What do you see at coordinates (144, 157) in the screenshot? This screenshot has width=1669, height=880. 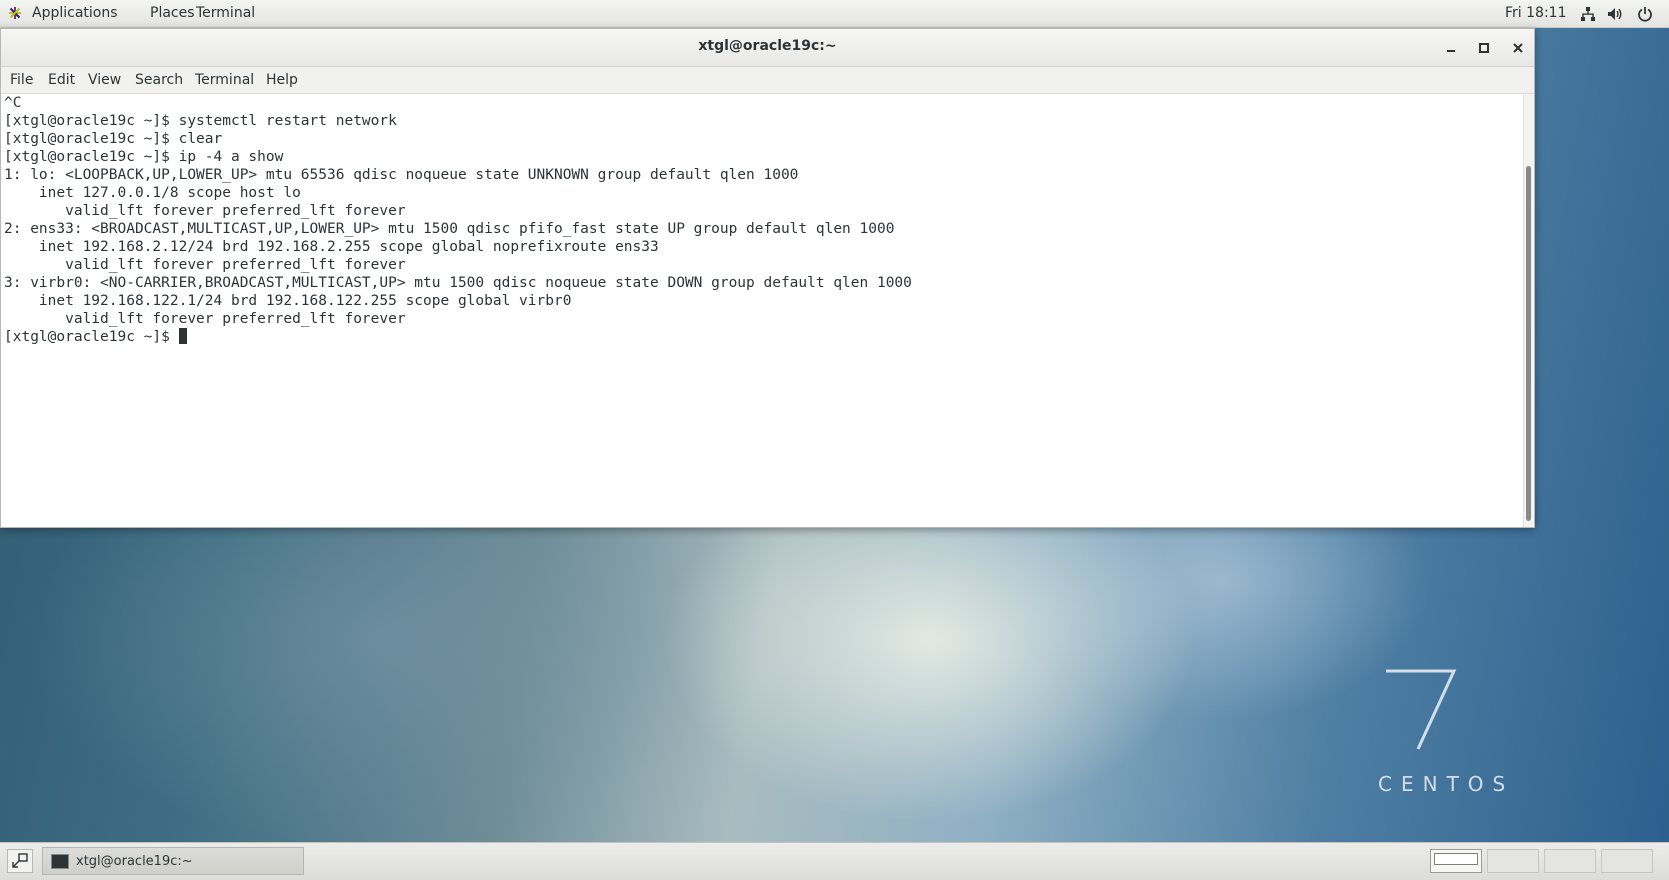 I see `terminal-line: [xtgl@oracle19c ~]$ ip -4 a show` at bounding box center [144, 157].